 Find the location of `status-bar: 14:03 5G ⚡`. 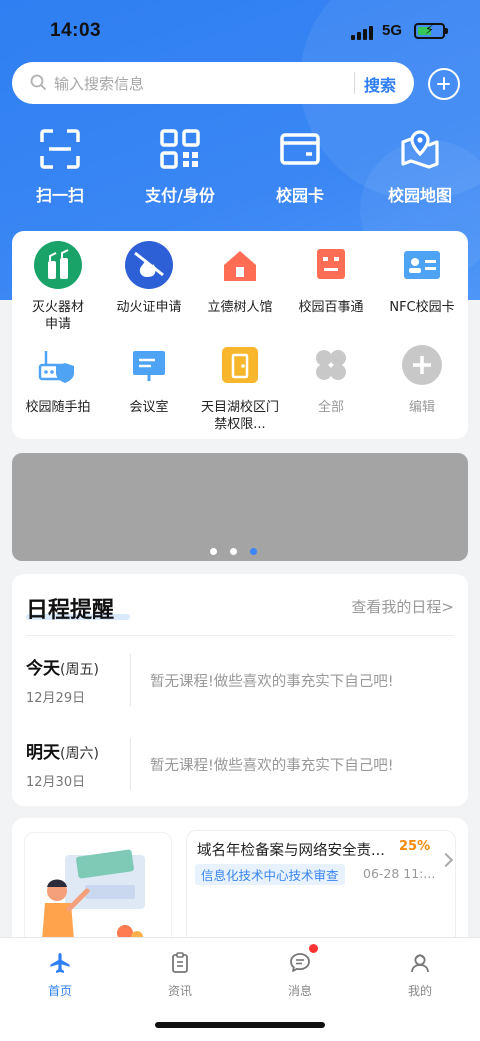

status-bar: 14:03 5G ⚡ is located at coordinates (240, 31).